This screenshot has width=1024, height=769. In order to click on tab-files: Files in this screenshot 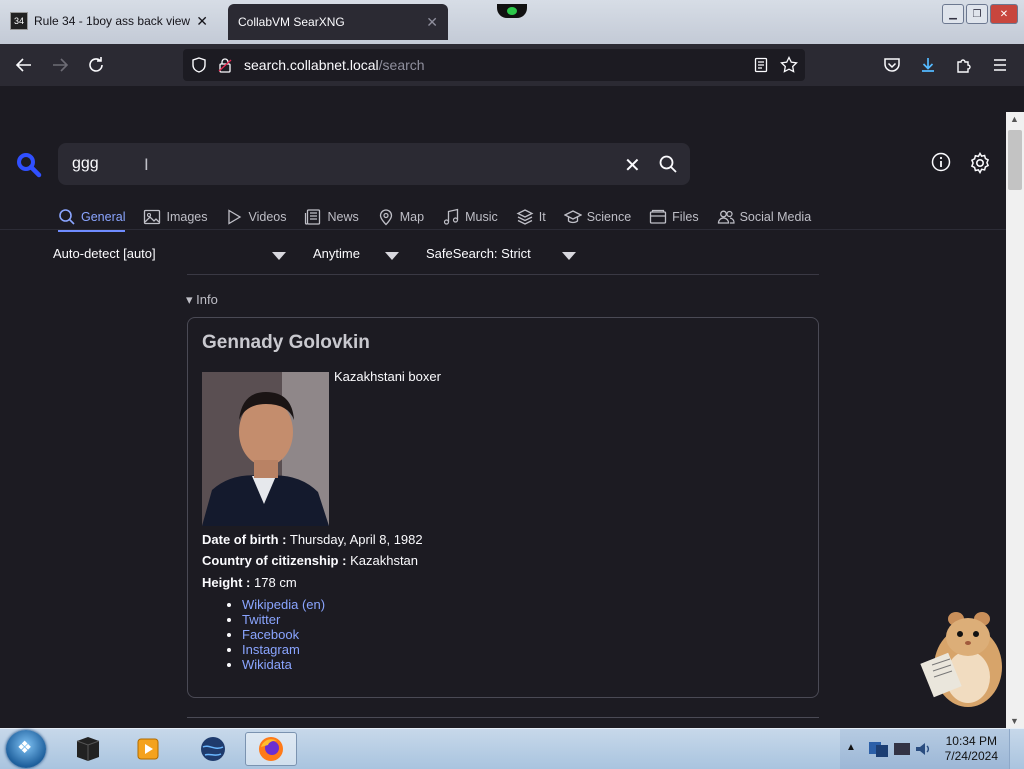, I will do `click(674, 217)`.